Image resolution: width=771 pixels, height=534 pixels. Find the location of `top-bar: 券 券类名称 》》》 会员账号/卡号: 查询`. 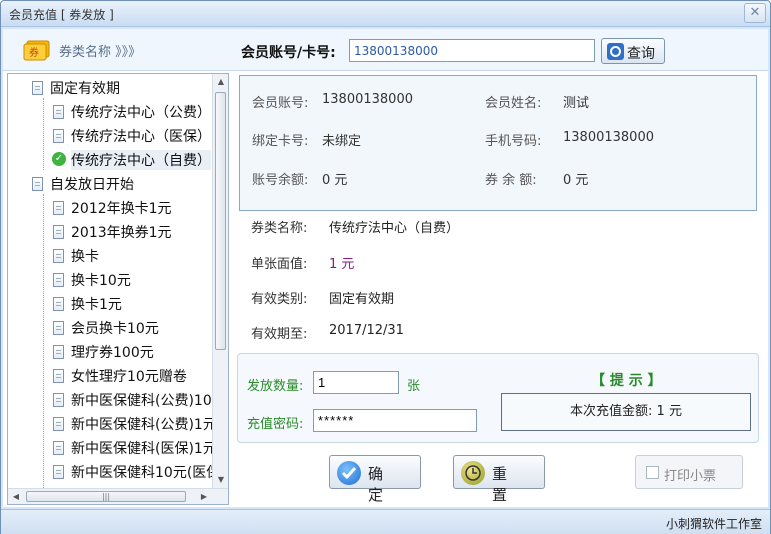

top-bar: 券 券类名称 》》》 会员账号/卡号: 查询 is located at coordinates (385, 50).